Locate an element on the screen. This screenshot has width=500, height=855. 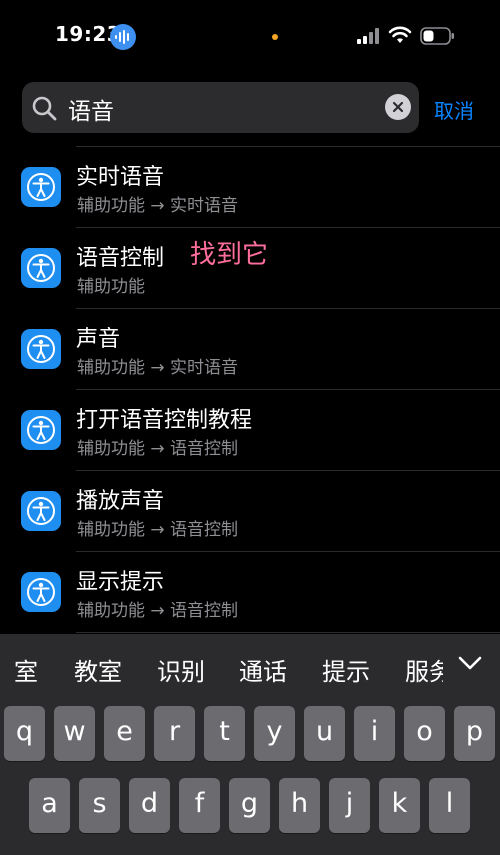
result-title: 语音控制 is located at coordinates (120, 258).